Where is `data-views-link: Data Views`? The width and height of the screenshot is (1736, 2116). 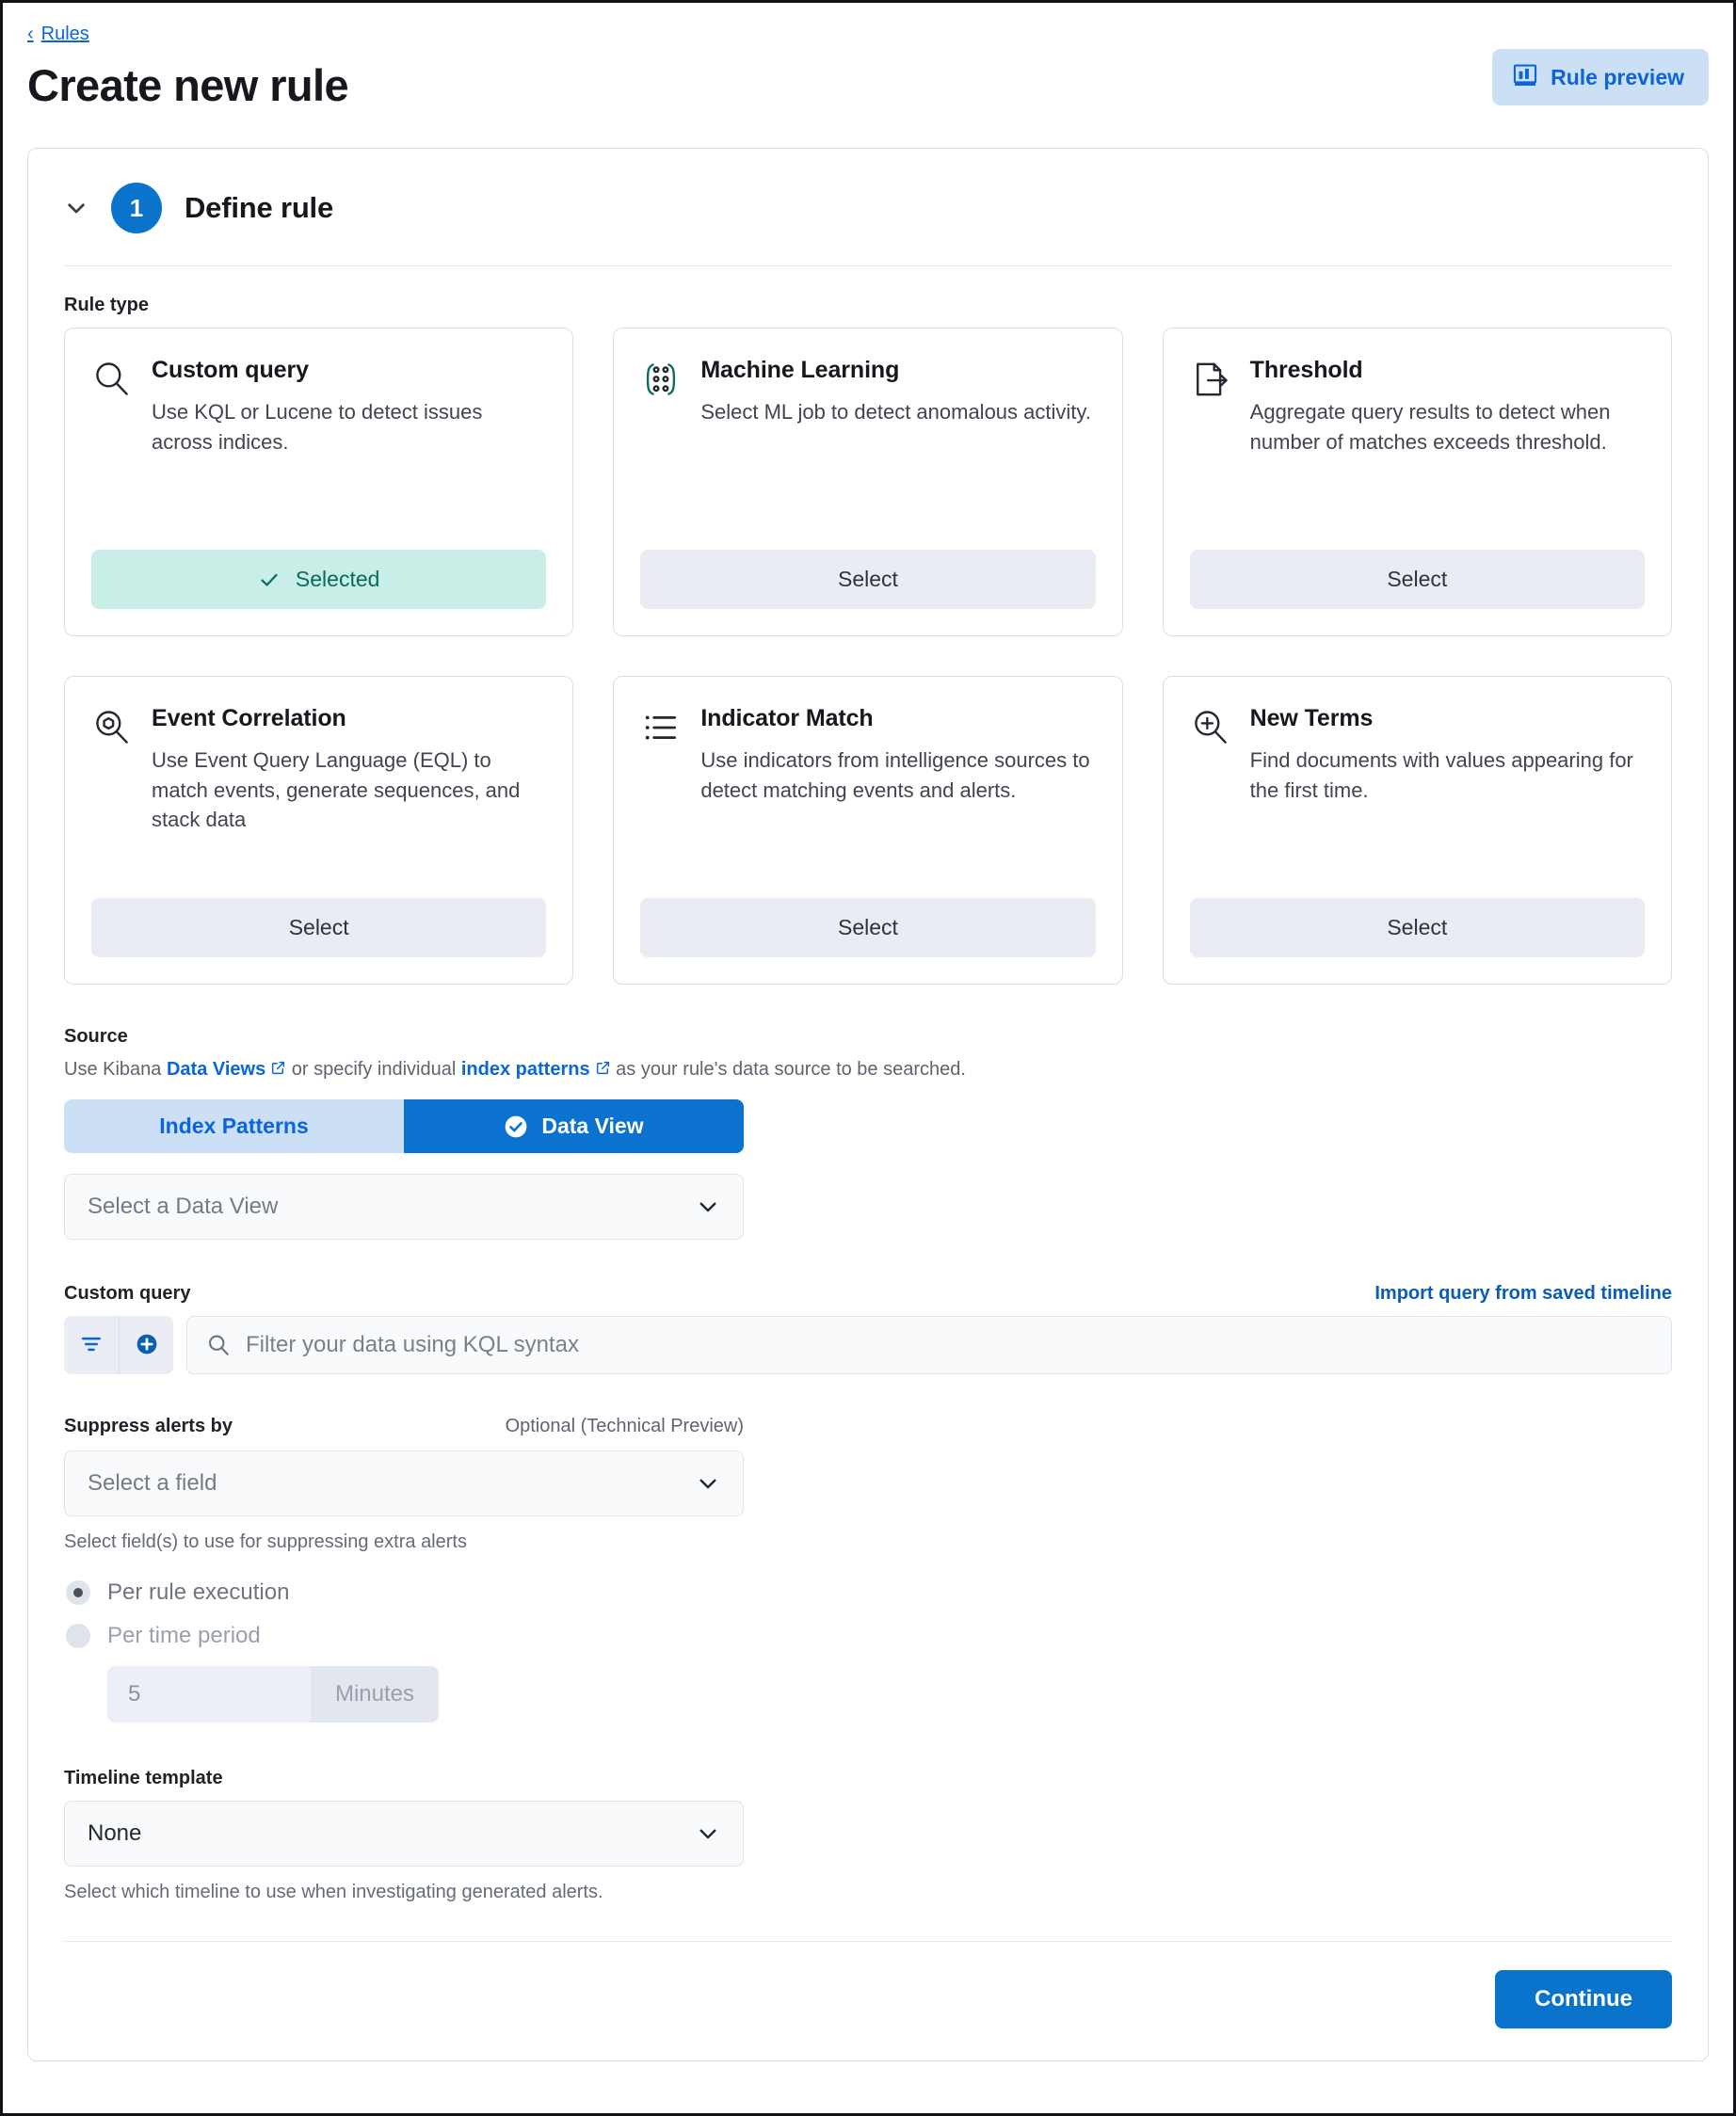 data-views-link: Data Views is located at coordinates (216, 1069).